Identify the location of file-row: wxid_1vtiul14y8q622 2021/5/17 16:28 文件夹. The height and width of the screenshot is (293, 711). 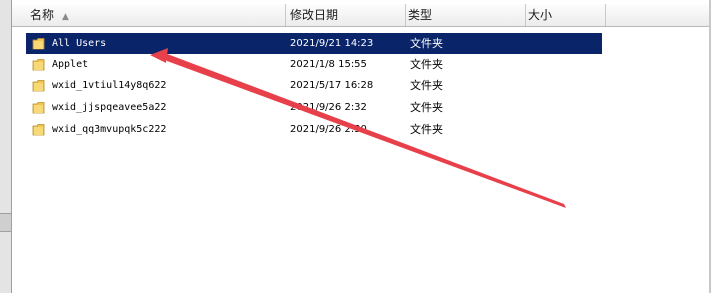
(314, 85).